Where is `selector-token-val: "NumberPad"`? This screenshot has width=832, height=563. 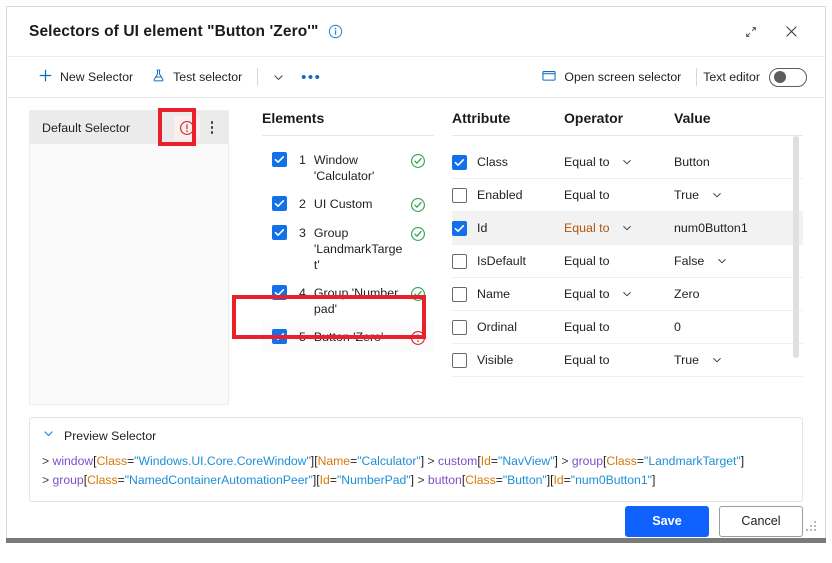
selector-token-val: "NumberPad" is located at coordinates (373, 480).